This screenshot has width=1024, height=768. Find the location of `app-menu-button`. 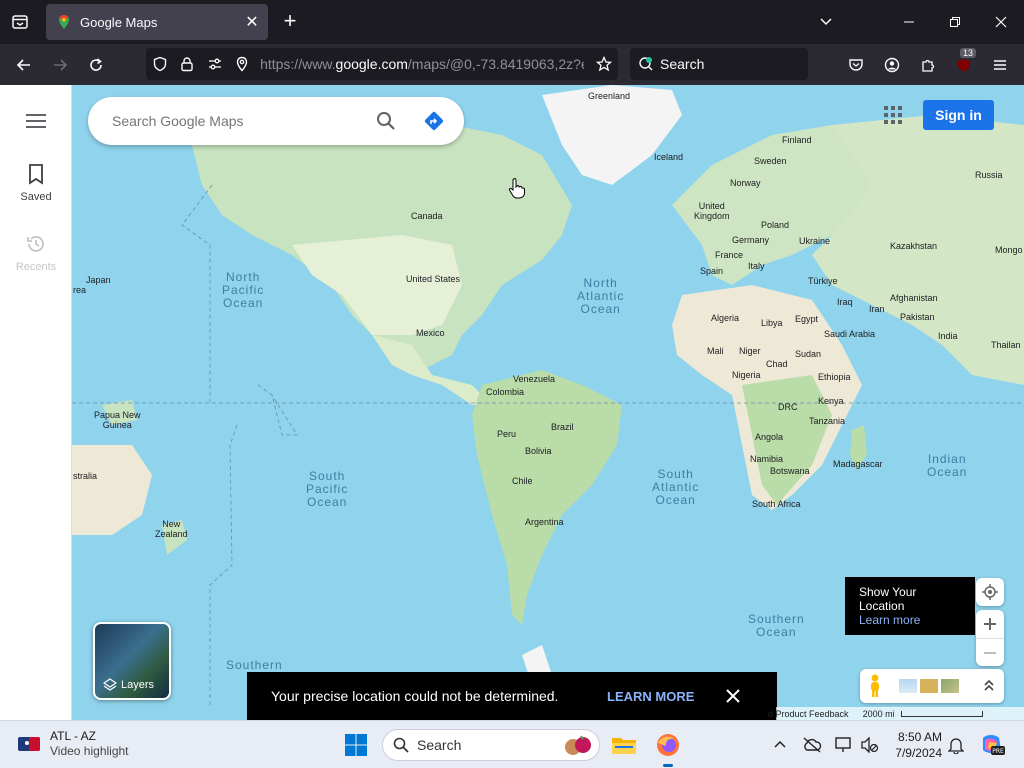

app-menu-button is located at coordinates (1000, 65).